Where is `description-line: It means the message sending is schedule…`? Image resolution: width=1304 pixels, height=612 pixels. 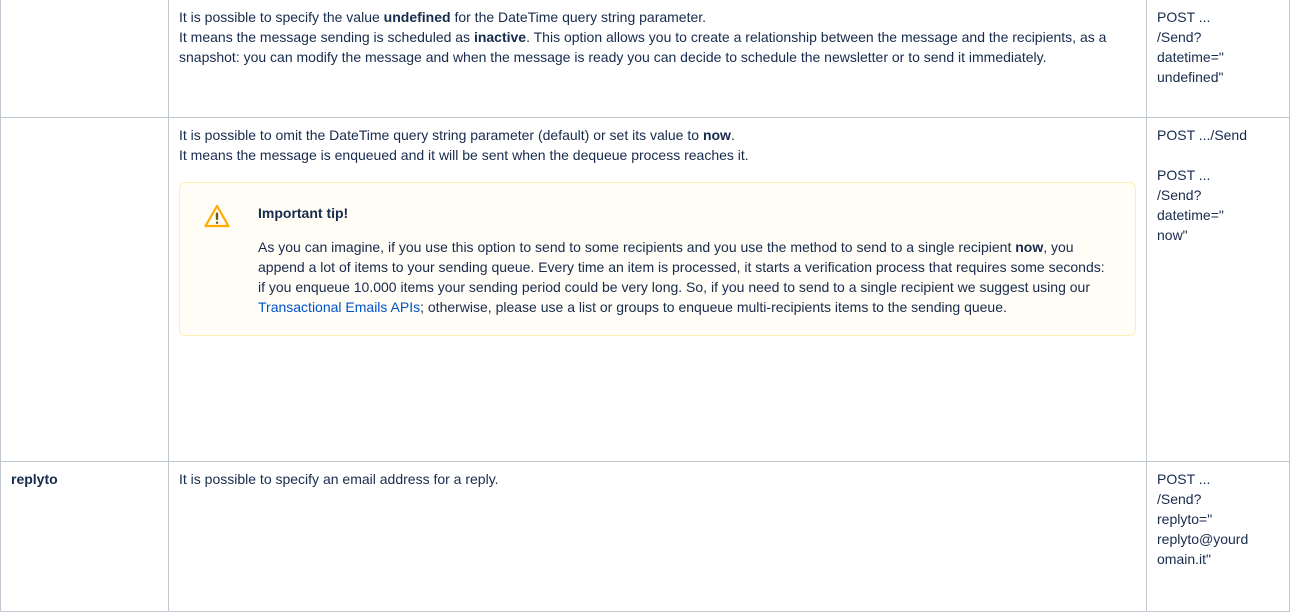 description-line: It means the message sending is schedule… is located at coordinates (643, 47).